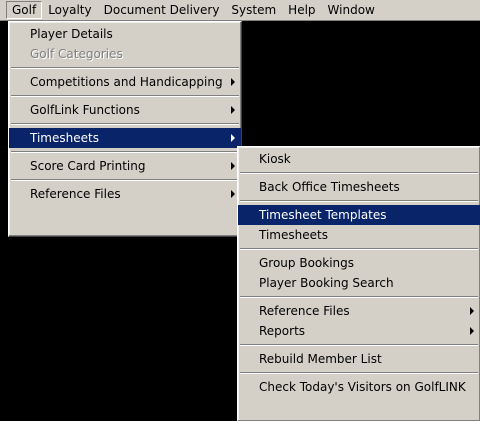 Image resolution: width=480 pixels, height=421 pixels. I want to click on menu-item-competitions-and-handicapping: Competitions and Handicapping, so click(125, 82).